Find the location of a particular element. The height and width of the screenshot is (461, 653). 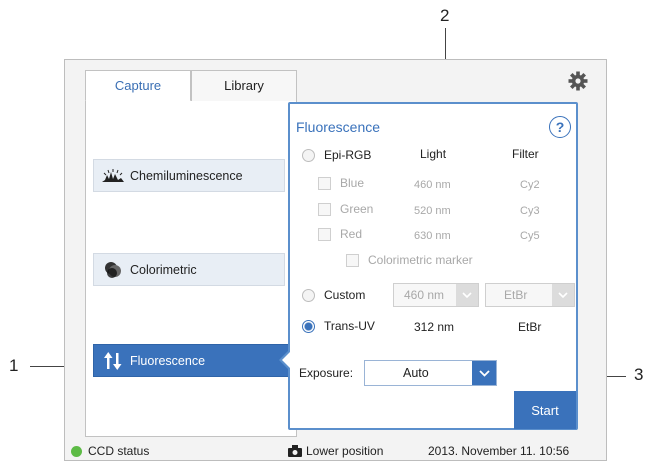

blue-channel-label: Blue is located at coordinates (352, 183).